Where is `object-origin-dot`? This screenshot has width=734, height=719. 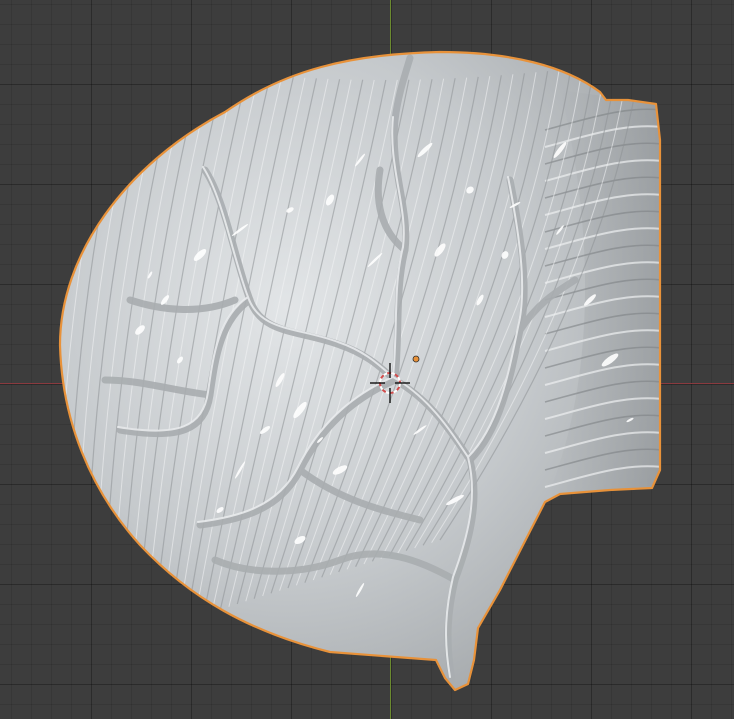 object-origin-dot is located at coordinates (416, 359).